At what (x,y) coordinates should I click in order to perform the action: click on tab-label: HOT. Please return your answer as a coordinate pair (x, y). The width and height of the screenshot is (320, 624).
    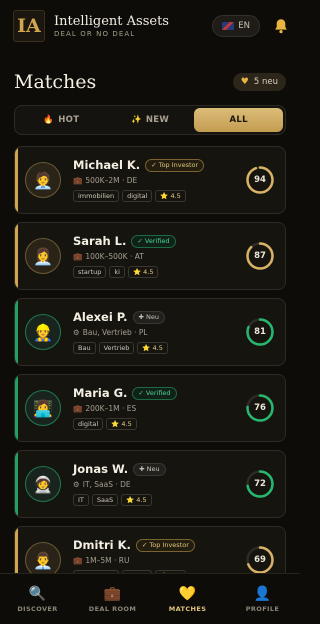
    Looking at the image, I should click on (69, 120).